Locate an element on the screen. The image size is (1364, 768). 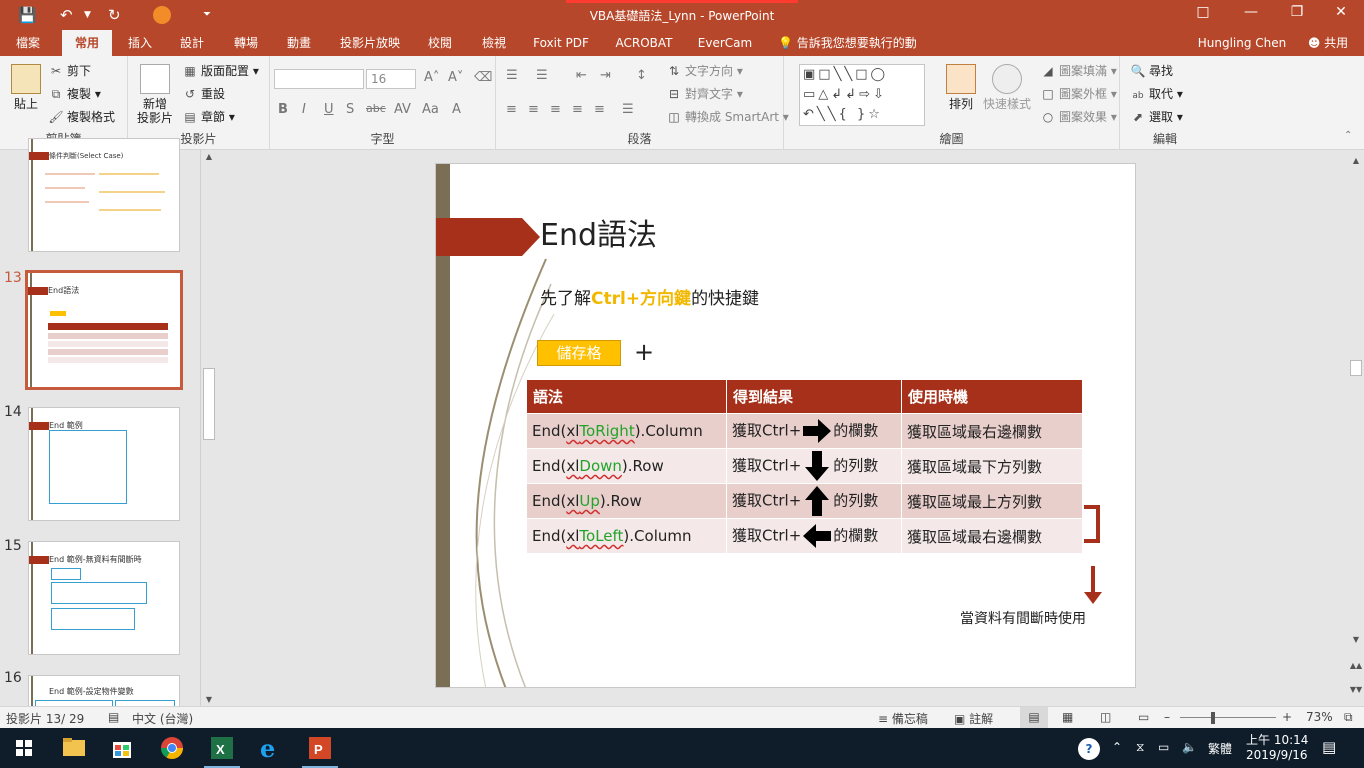
increase-indent-icon: ⇥ is located at coordinates (605, 75).